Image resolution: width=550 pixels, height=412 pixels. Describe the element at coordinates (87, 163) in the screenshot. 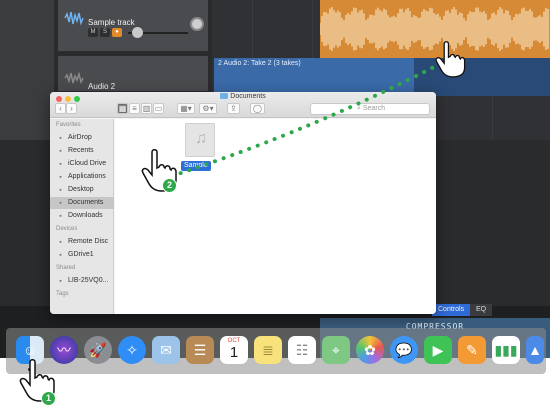

I see `sidebar-item-label: iCloud Drive` at that location.